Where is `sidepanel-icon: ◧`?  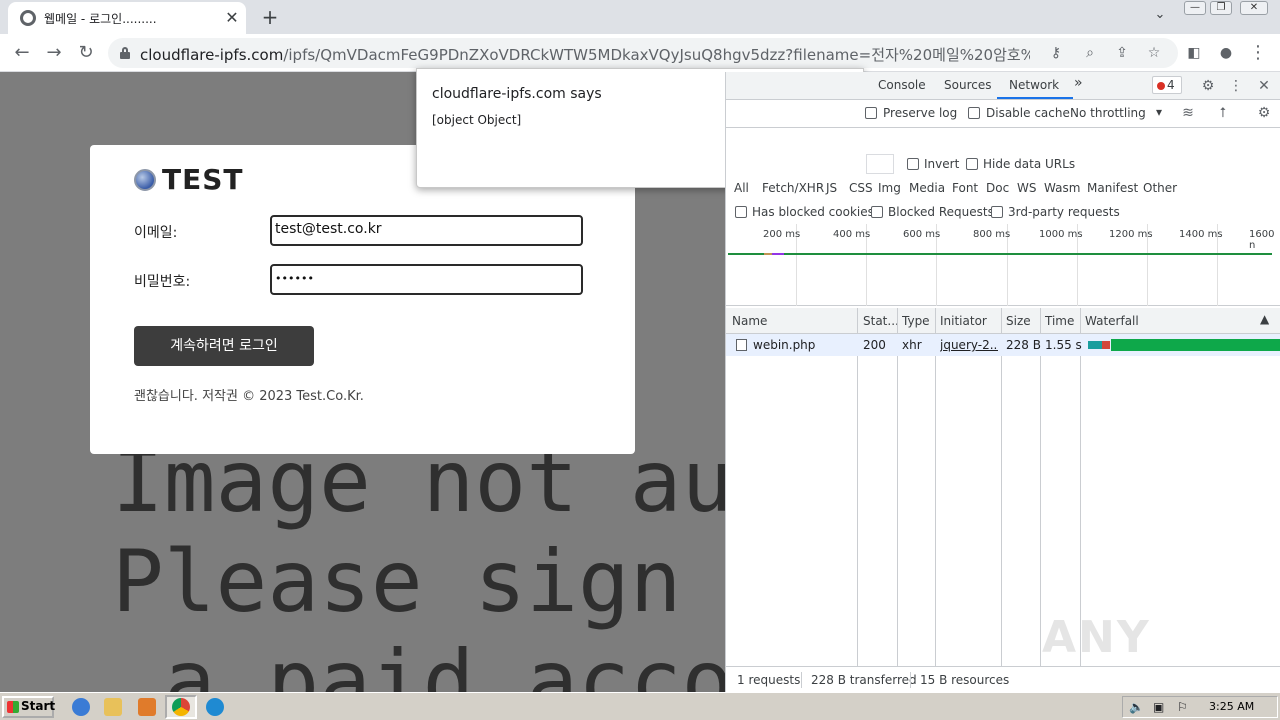
sidepanel-icon: ◧ is located at coordinates (1194, 53).